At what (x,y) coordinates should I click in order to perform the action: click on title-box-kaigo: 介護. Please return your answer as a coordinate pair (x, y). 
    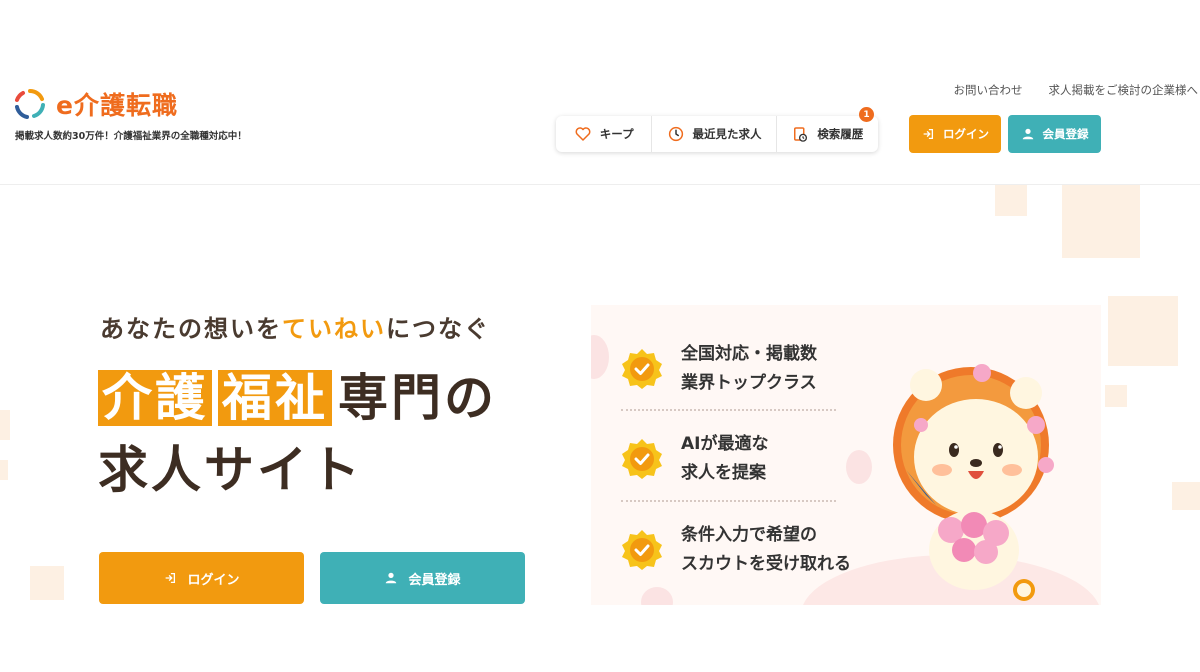
    Looking at the image, I should click on (155, 398).